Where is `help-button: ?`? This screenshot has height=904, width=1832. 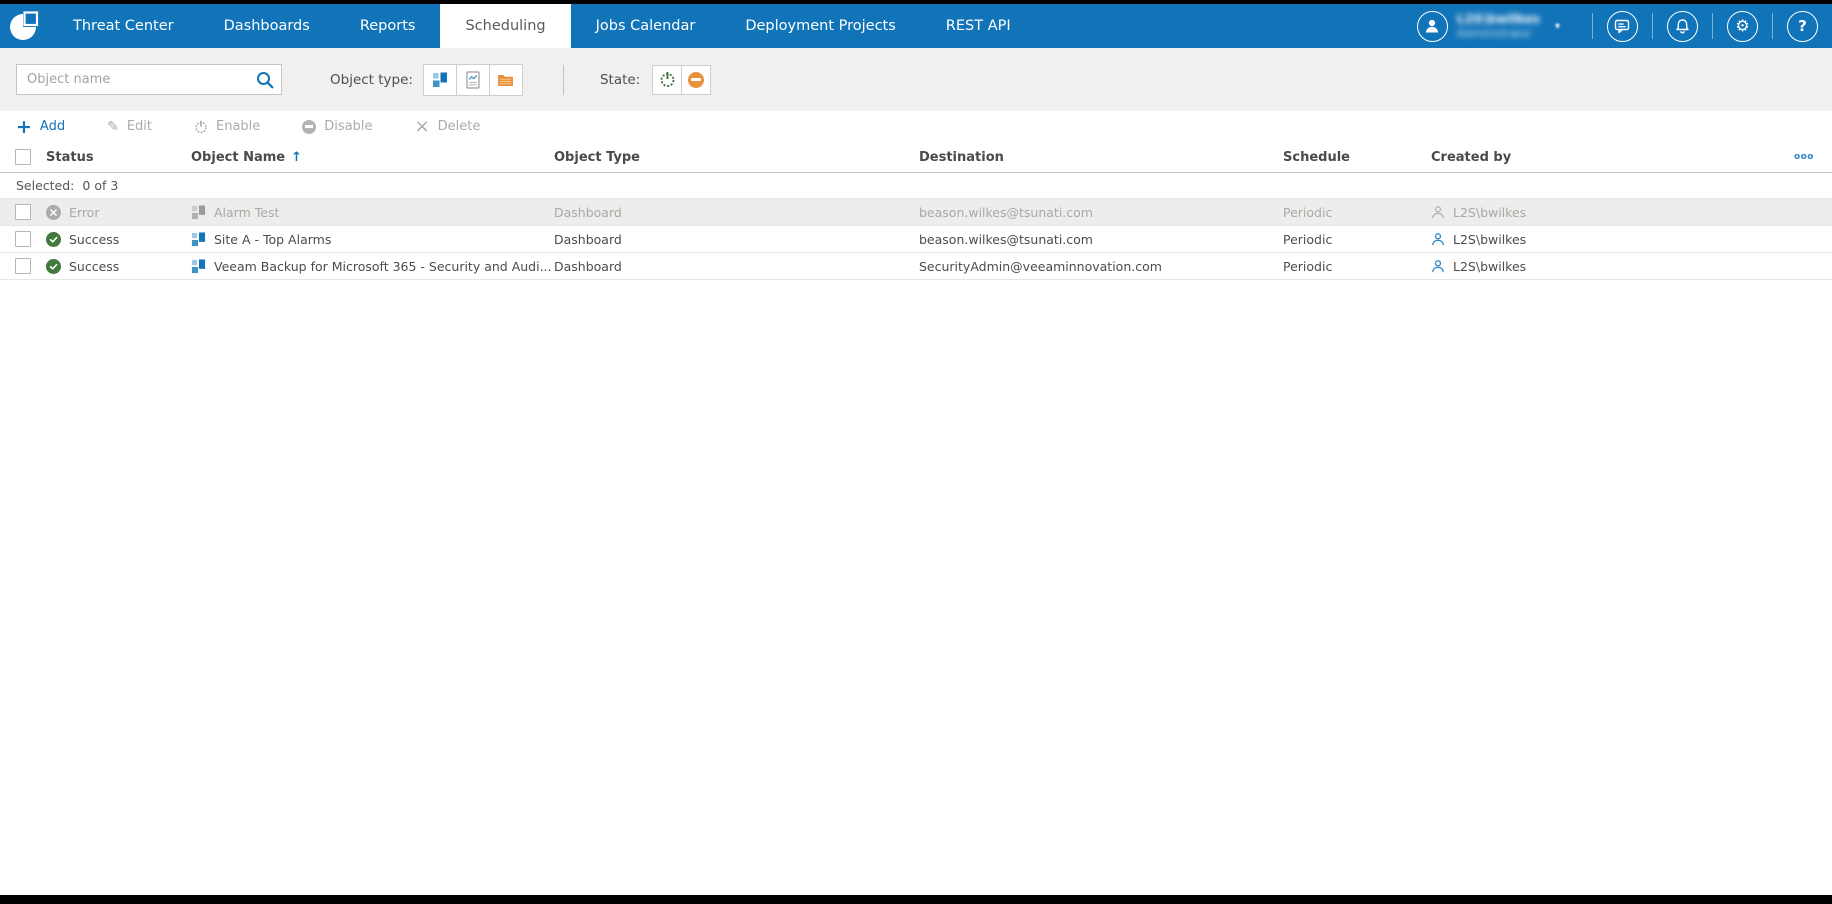 help-button: ? is located at coordinates (1802, 26).